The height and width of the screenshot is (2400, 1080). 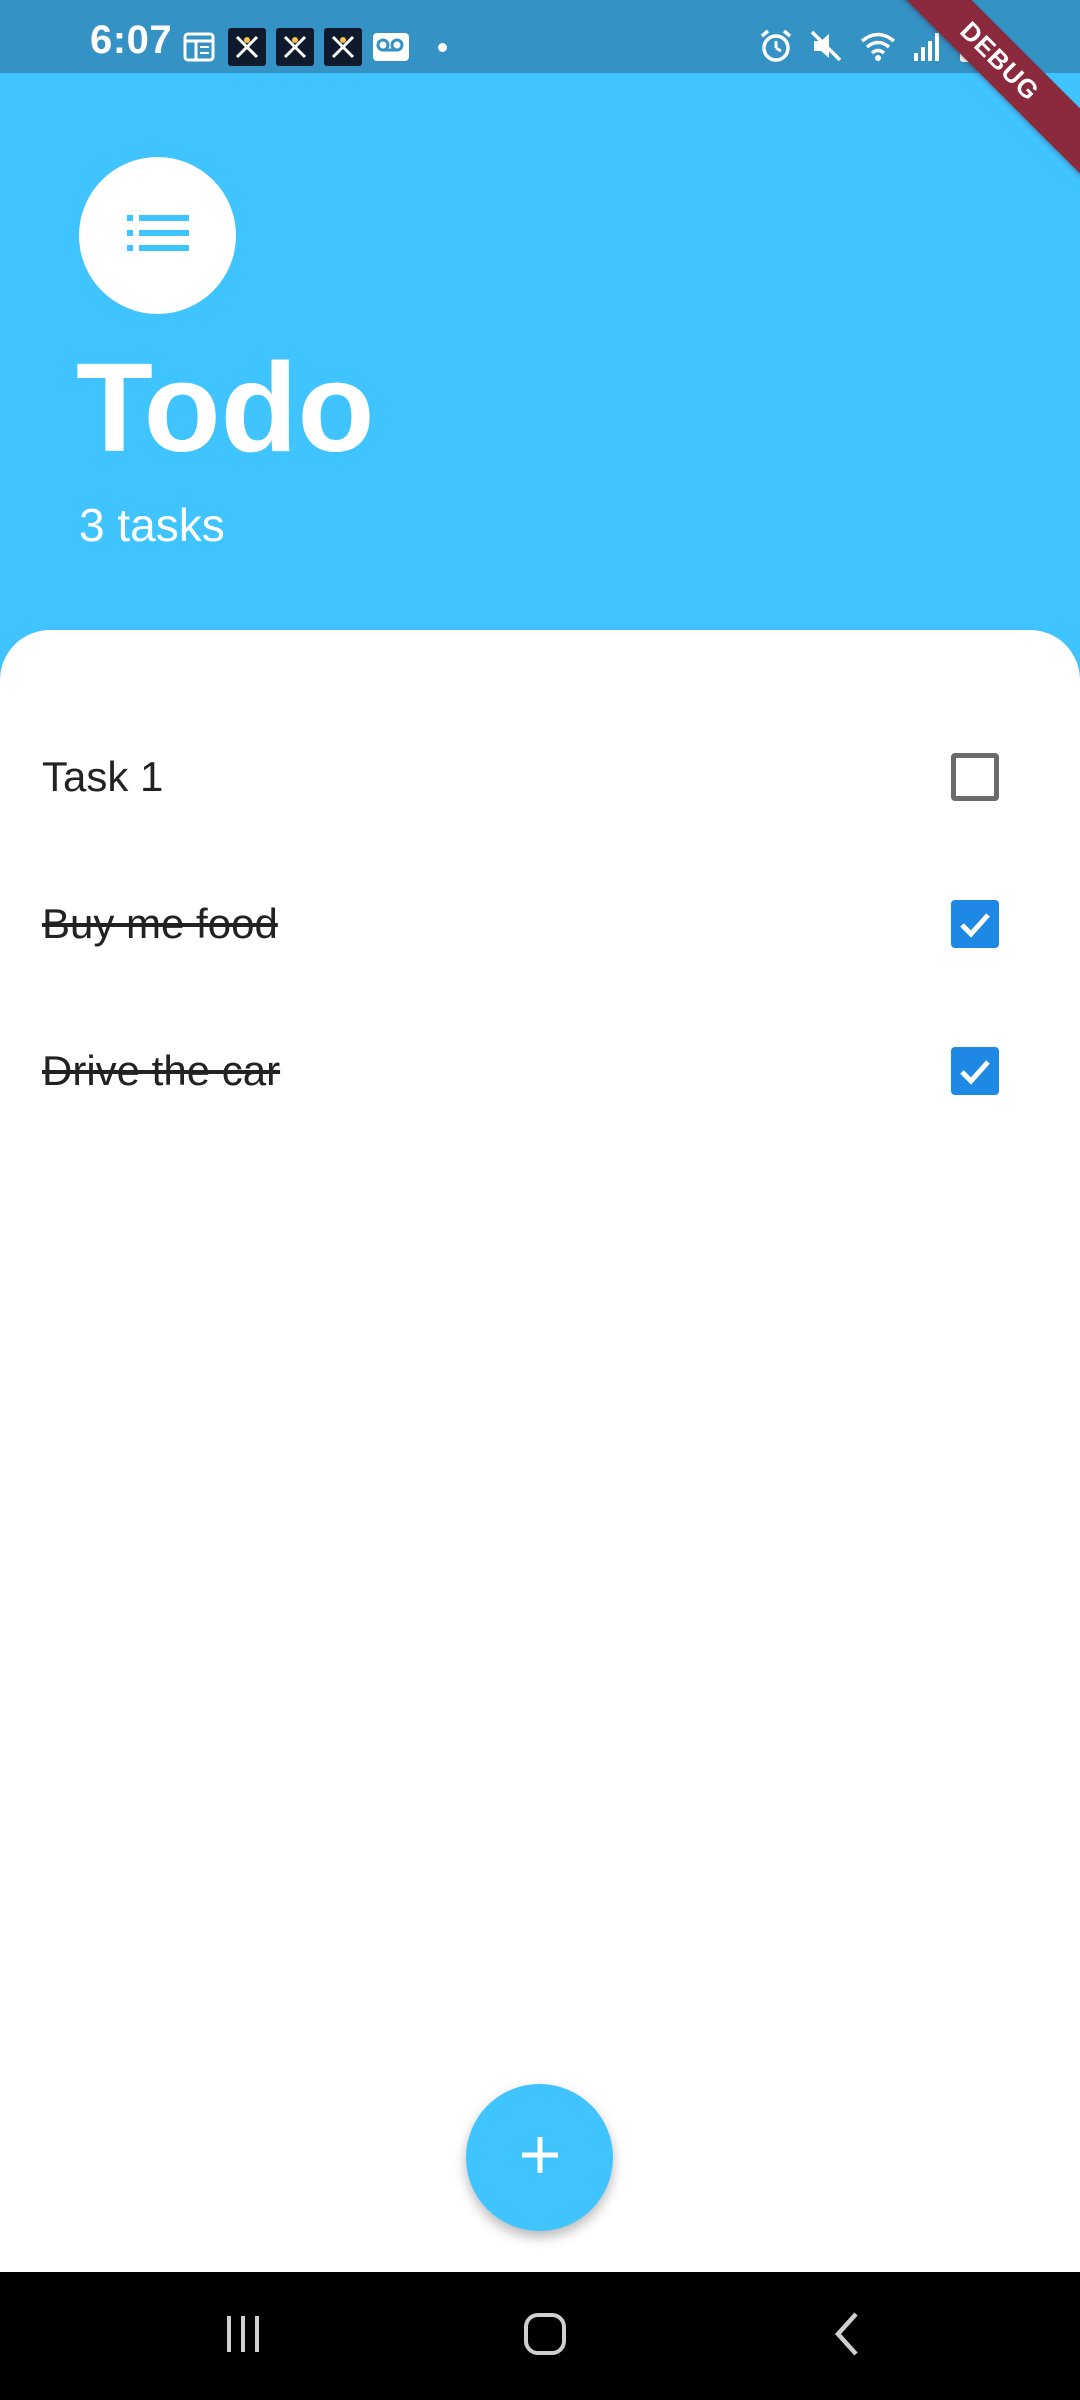 What do you see at coordinates (826, 48) in the screenshot?
I see `mute-icon` at bounding box center [826, 48].